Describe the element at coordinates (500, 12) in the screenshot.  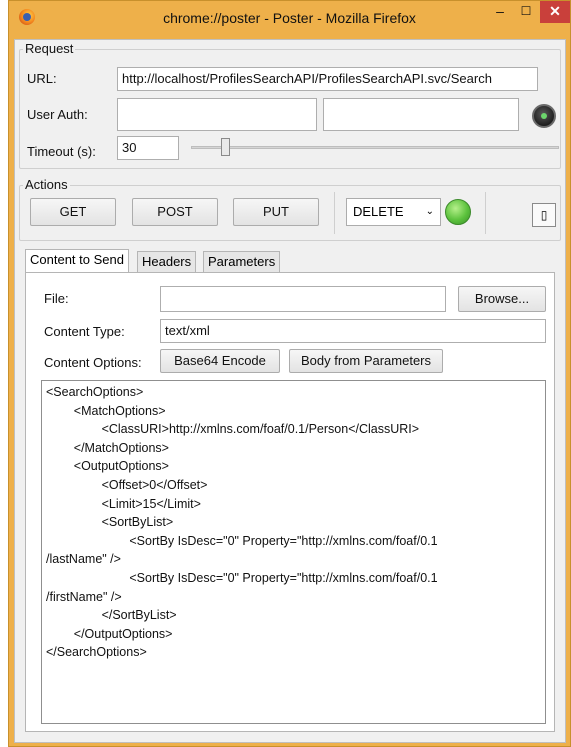
I see `minimize-button: –` at that location.